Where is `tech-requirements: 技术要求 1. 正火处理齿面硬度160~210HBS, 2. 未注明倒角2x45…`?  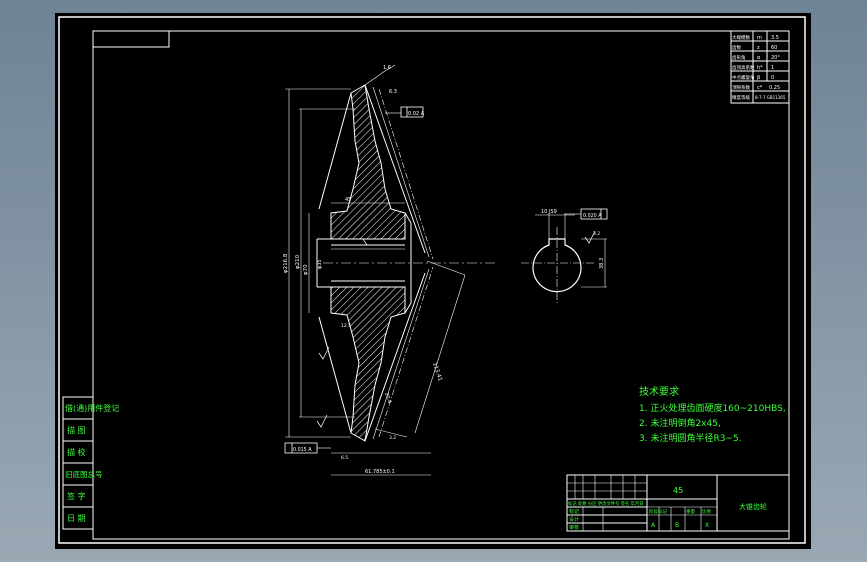 tech-requirements: 技术要求 1. 正火处理齿面硬度160~210HBS, 2. 未注明倒角2x45… is located at coordinates (712, 414).